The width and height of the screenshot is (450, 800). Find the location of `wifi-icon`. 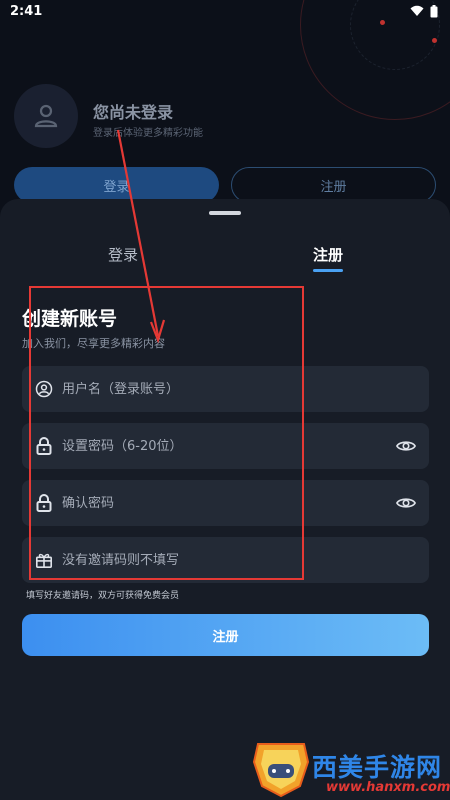

wifi-icon is located at coordinates (417, 10).